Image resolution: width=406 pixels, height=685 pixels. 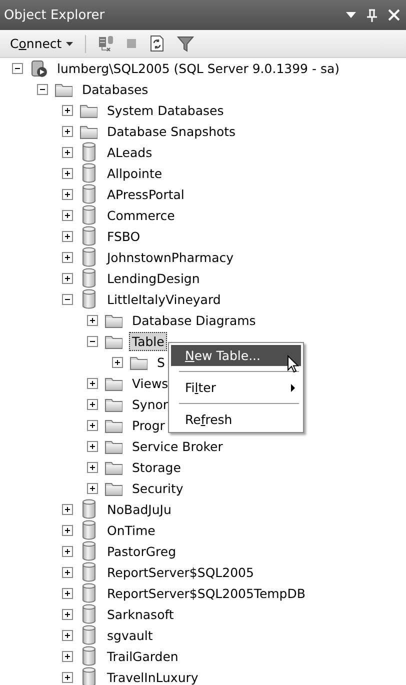 I want to click on cursor-icon, so click(x=293, y=364).